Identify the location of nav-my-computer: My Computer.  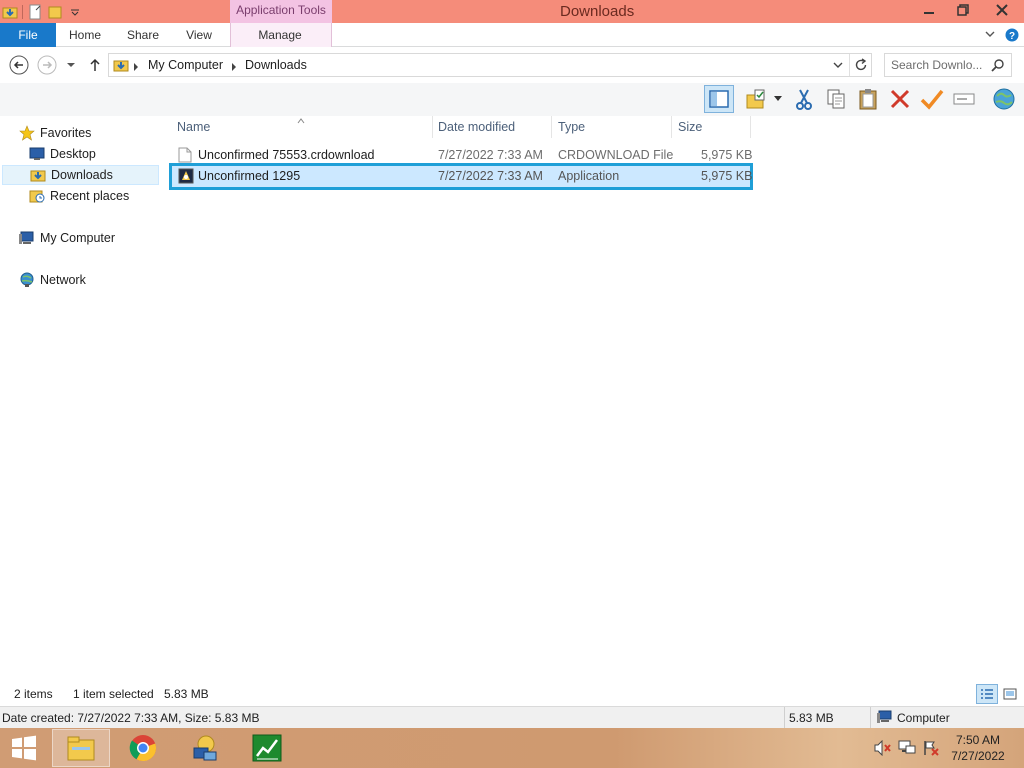
(96, 238).